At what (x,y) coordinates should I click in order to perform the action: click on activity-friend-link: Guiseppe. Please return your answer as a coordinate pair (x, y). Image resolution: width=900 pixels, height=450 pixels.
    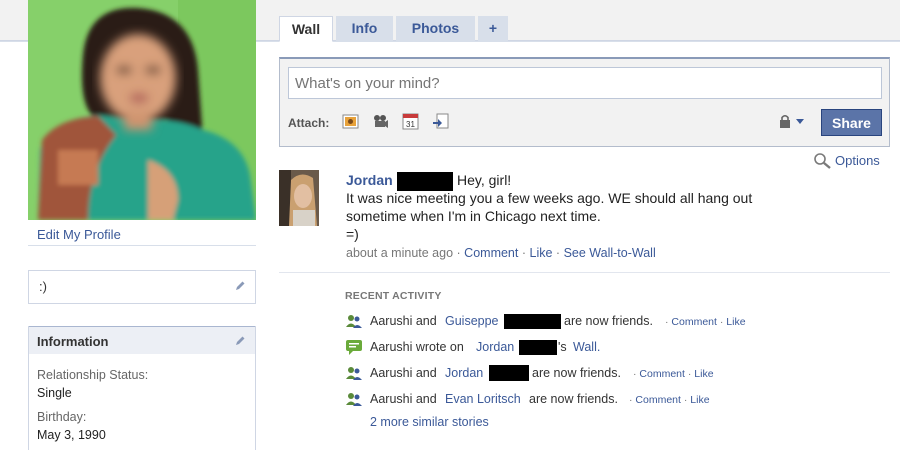
    Looking at the image, I should click on (472, 321).